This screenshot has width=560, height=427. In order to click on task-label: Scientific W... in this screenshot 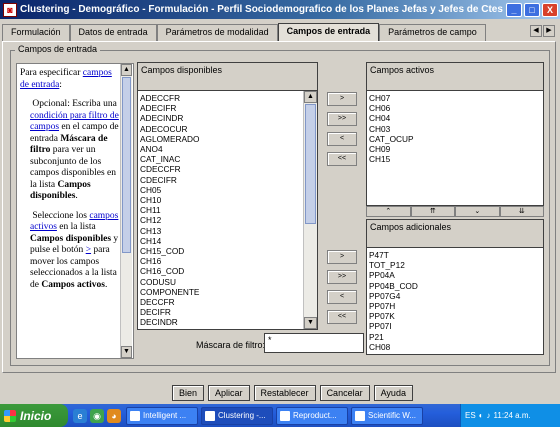, I will do `click(392, 415)`.